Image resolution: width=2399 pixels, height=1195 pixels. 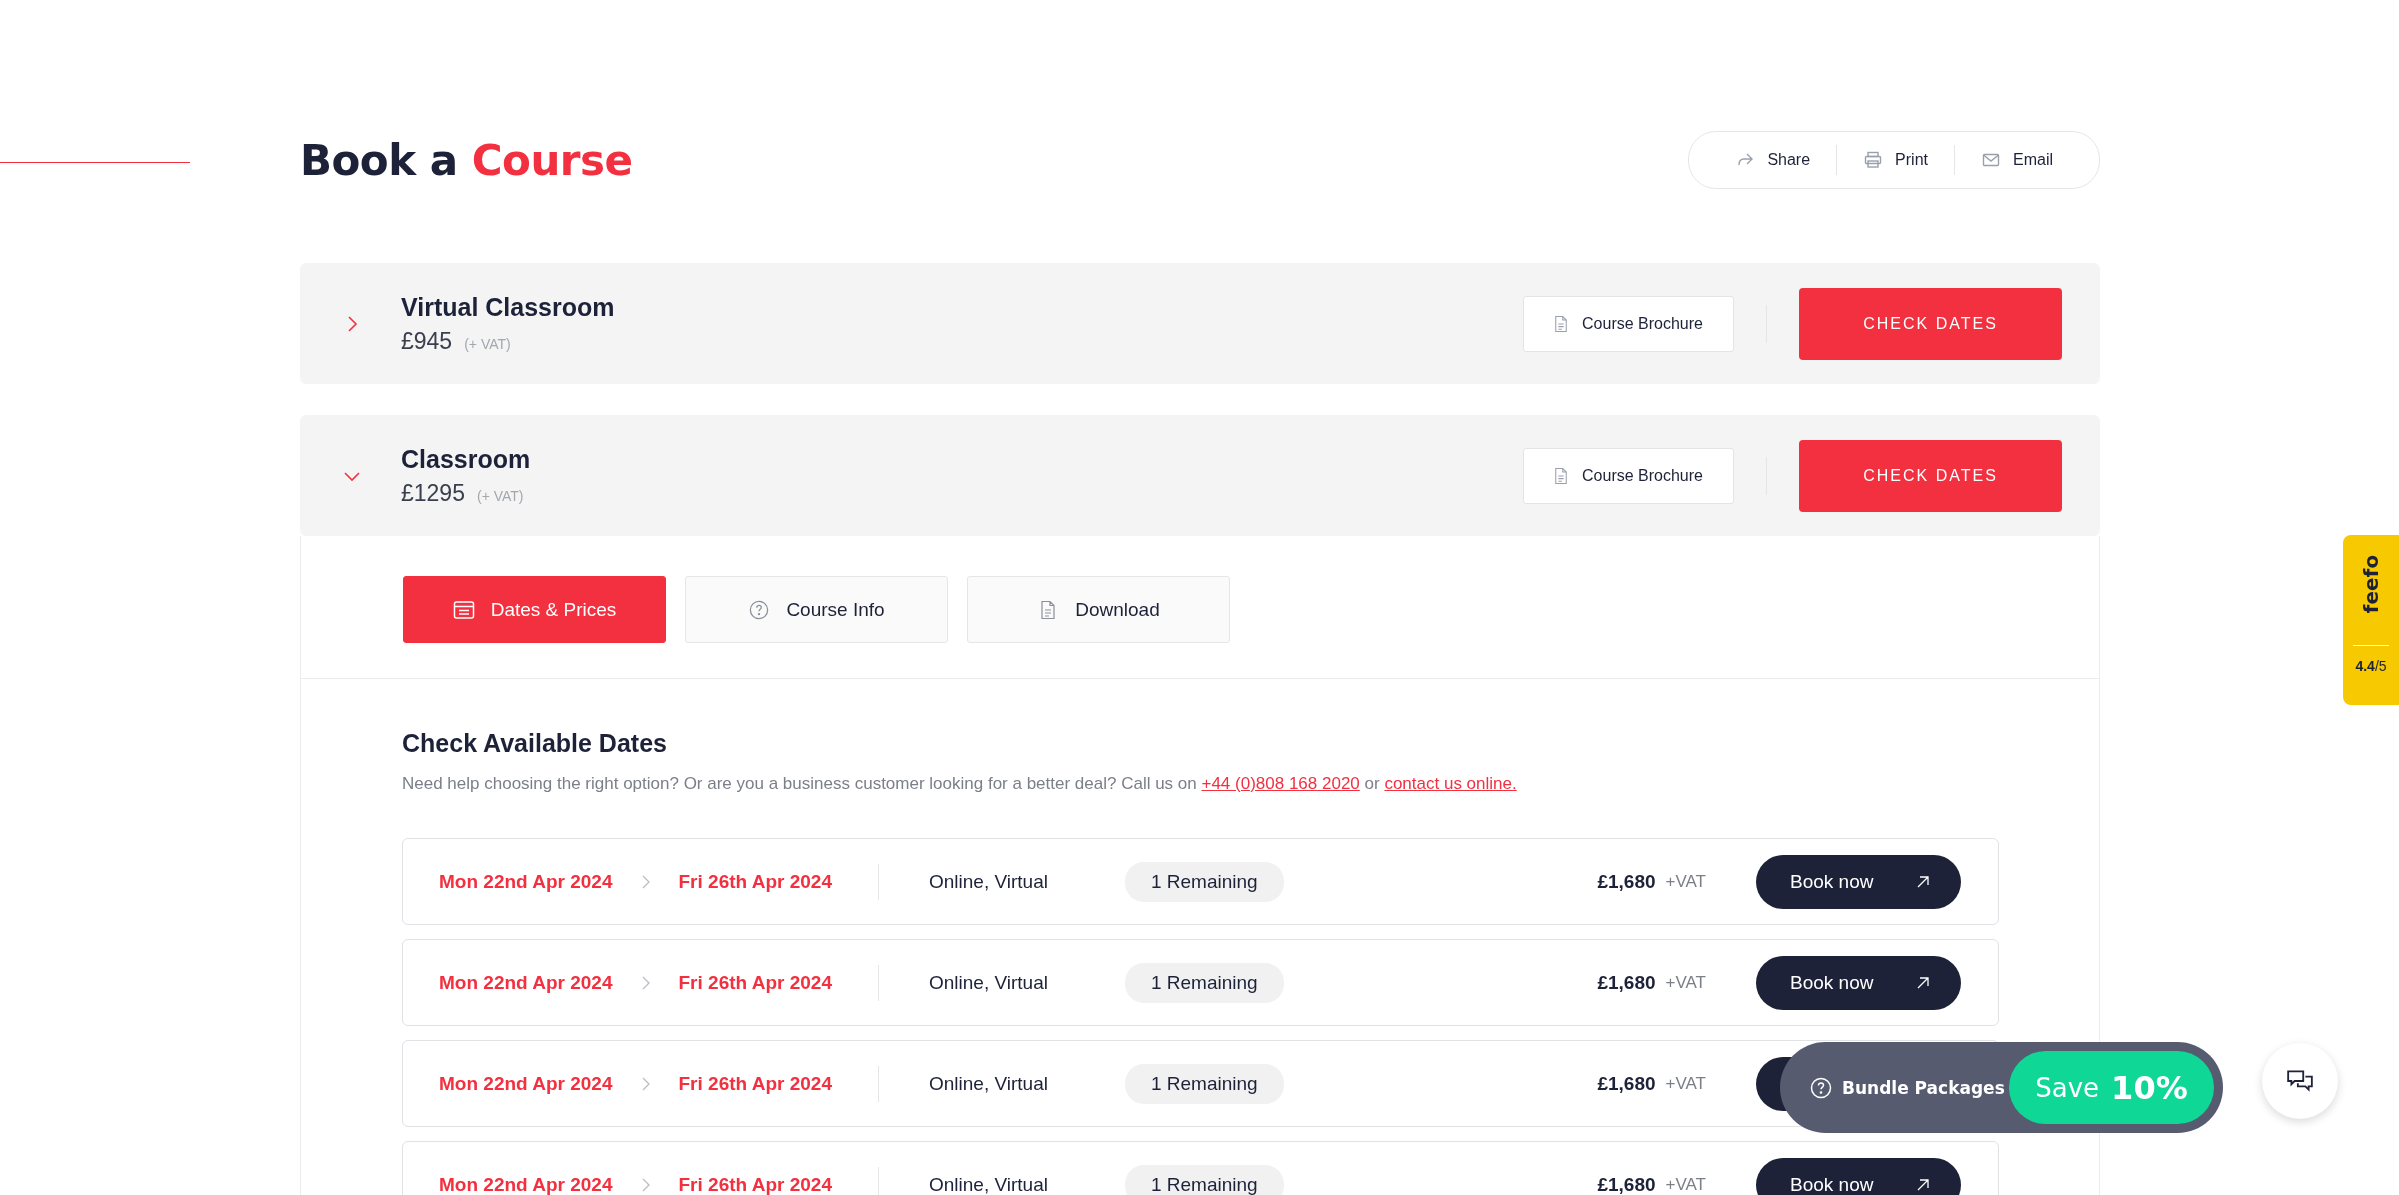 I want to click on course-name: Virtual Classroom, so click(x=508, y=307).